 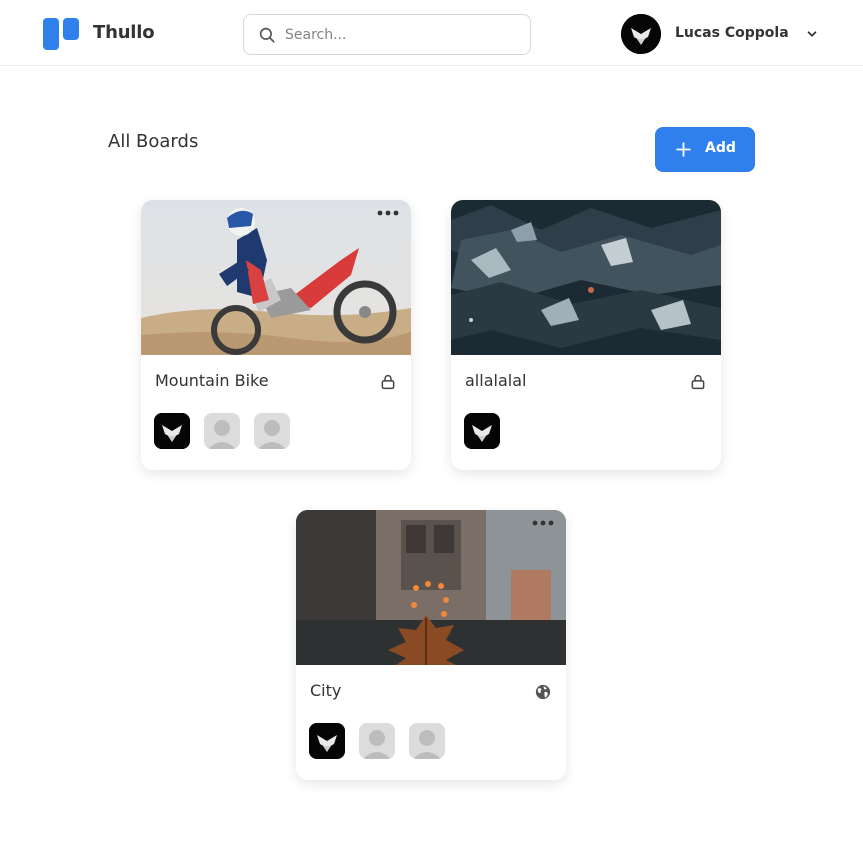 I want to click on add-button-label: Add, so click(x=720, y=148).